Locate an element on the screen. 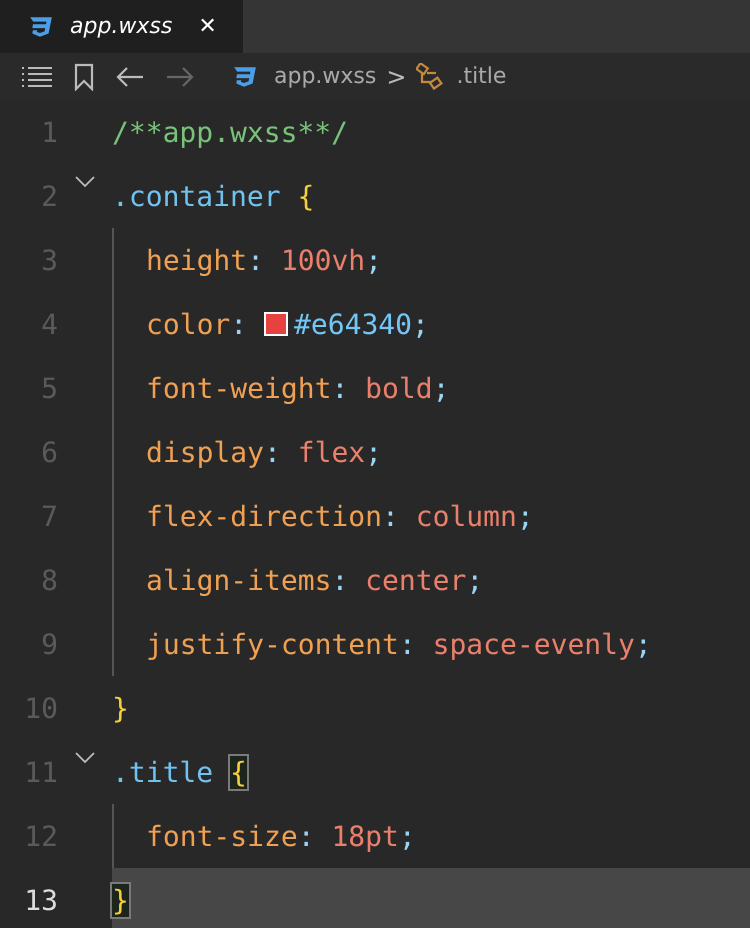 The image size is (750, 928). color-swatch is located at coordinates (276, 324).